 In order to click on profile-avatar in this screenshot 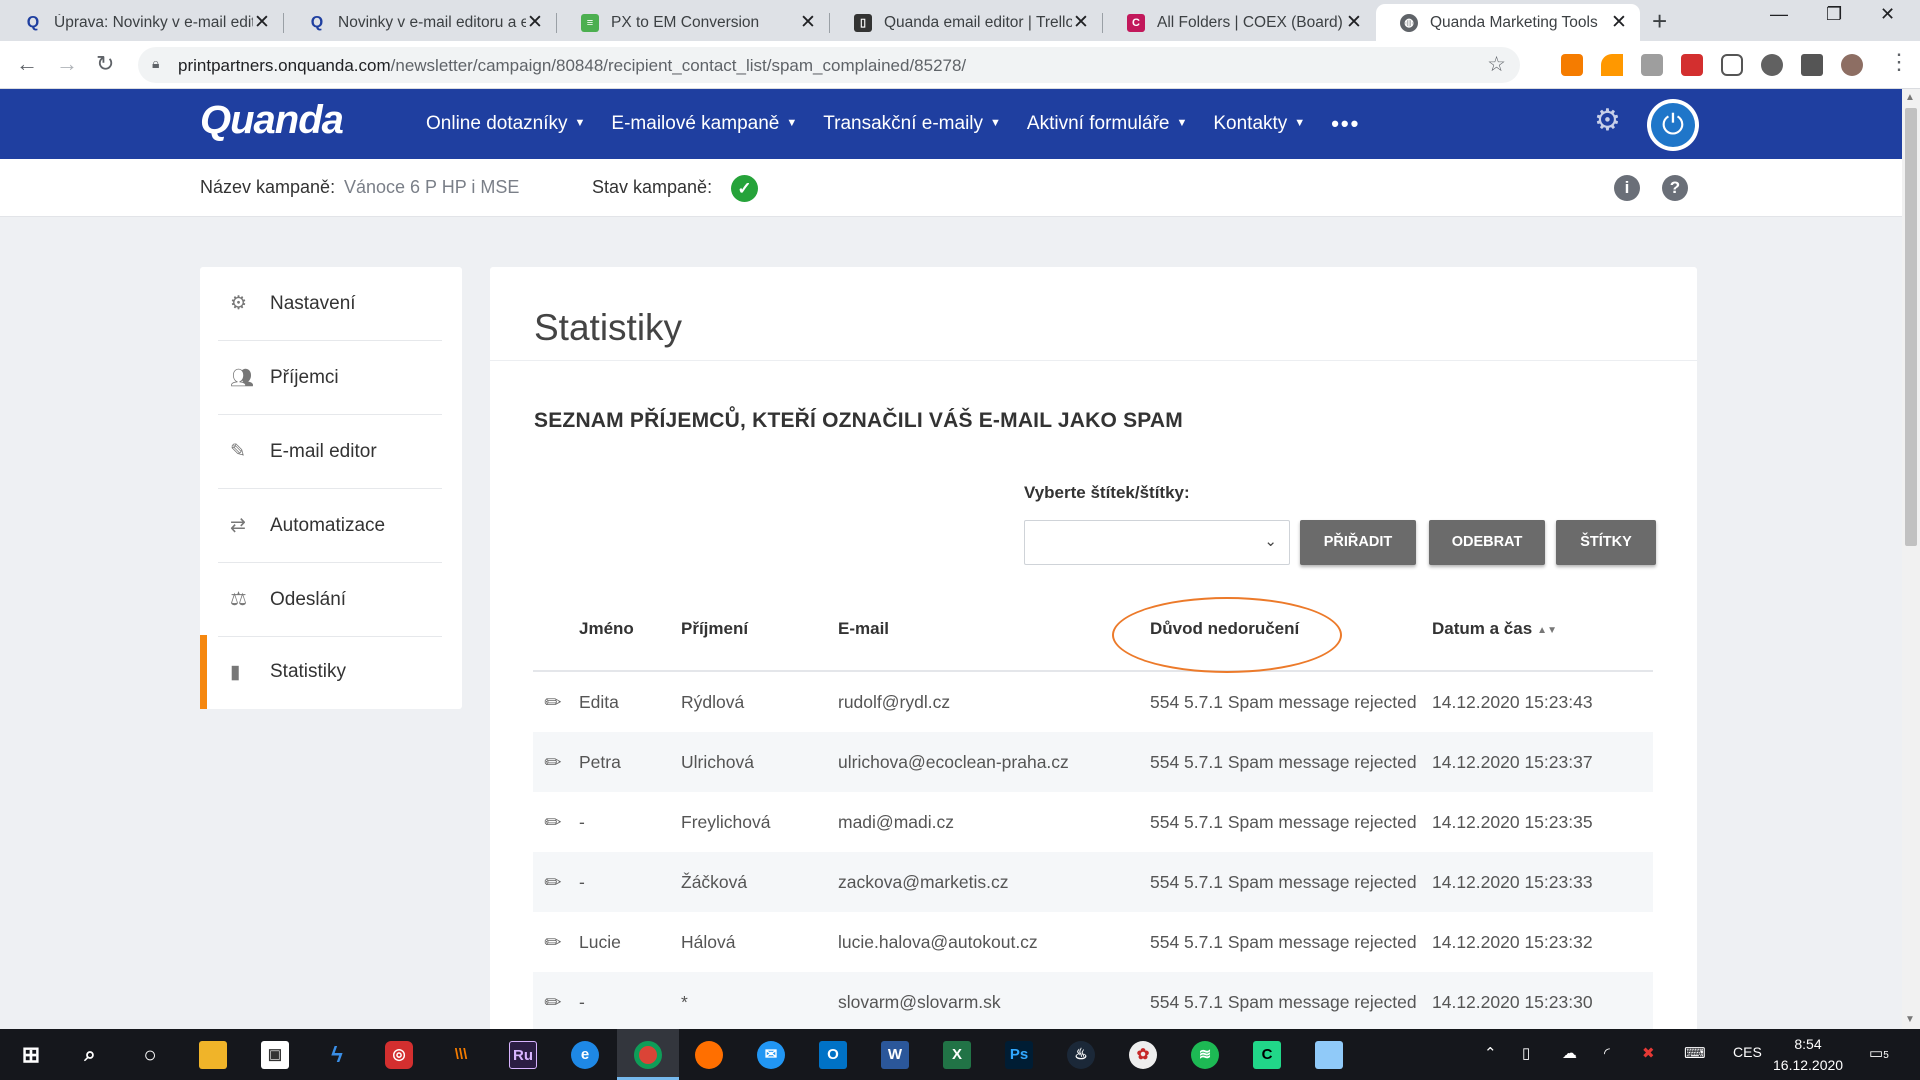, I will do `click(1852, 65)`.